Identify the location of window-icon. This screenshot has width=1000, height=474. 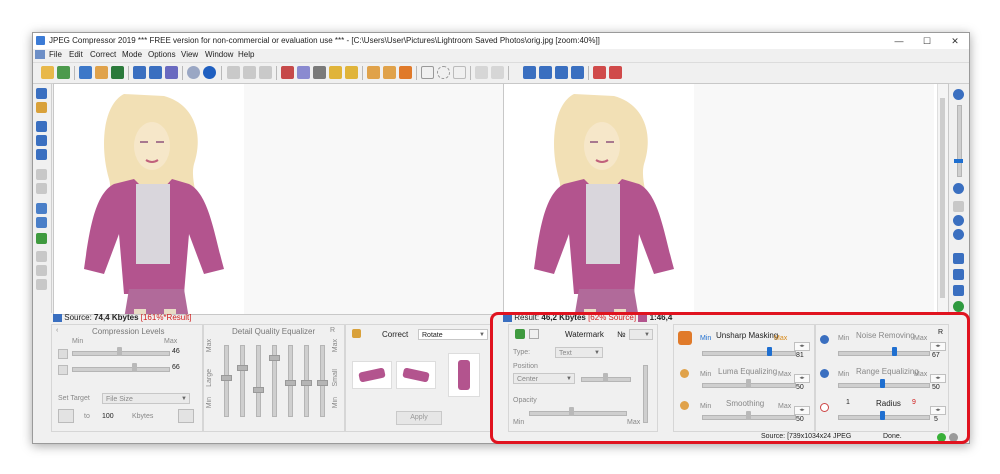
(599, 72).